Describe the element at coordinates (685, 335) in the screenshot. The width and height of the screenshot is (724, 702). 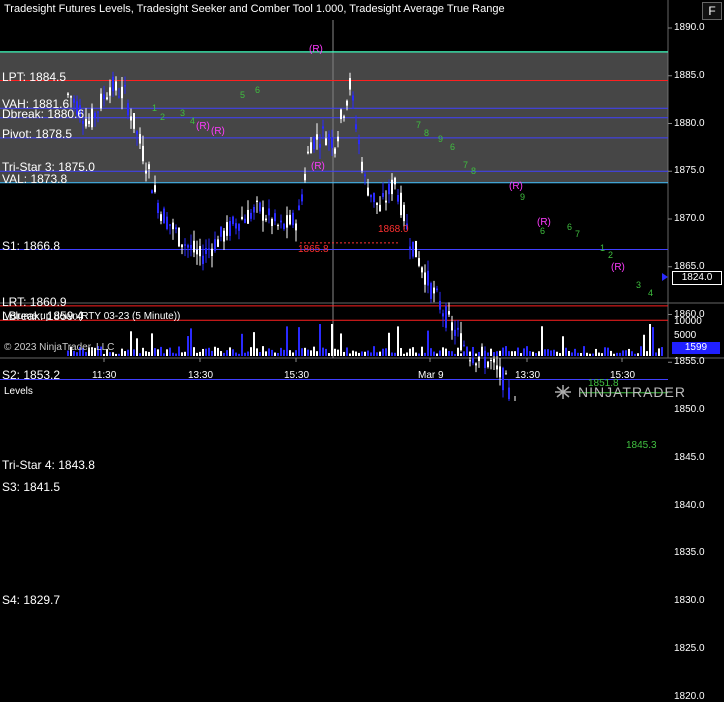
I see `volume-tick-label: 5000` at that location.